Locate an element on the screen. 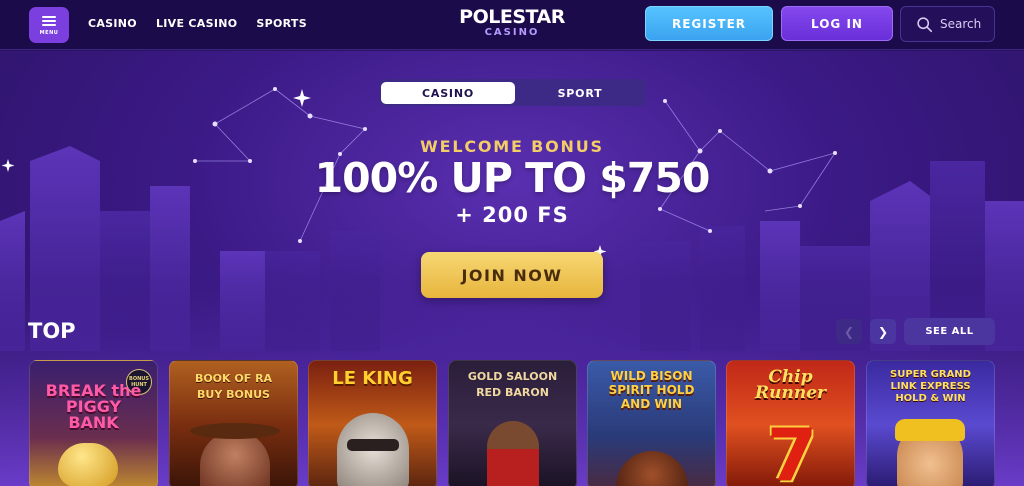  lucky-seven-icon: 7 is located at coordinates (792, 449).